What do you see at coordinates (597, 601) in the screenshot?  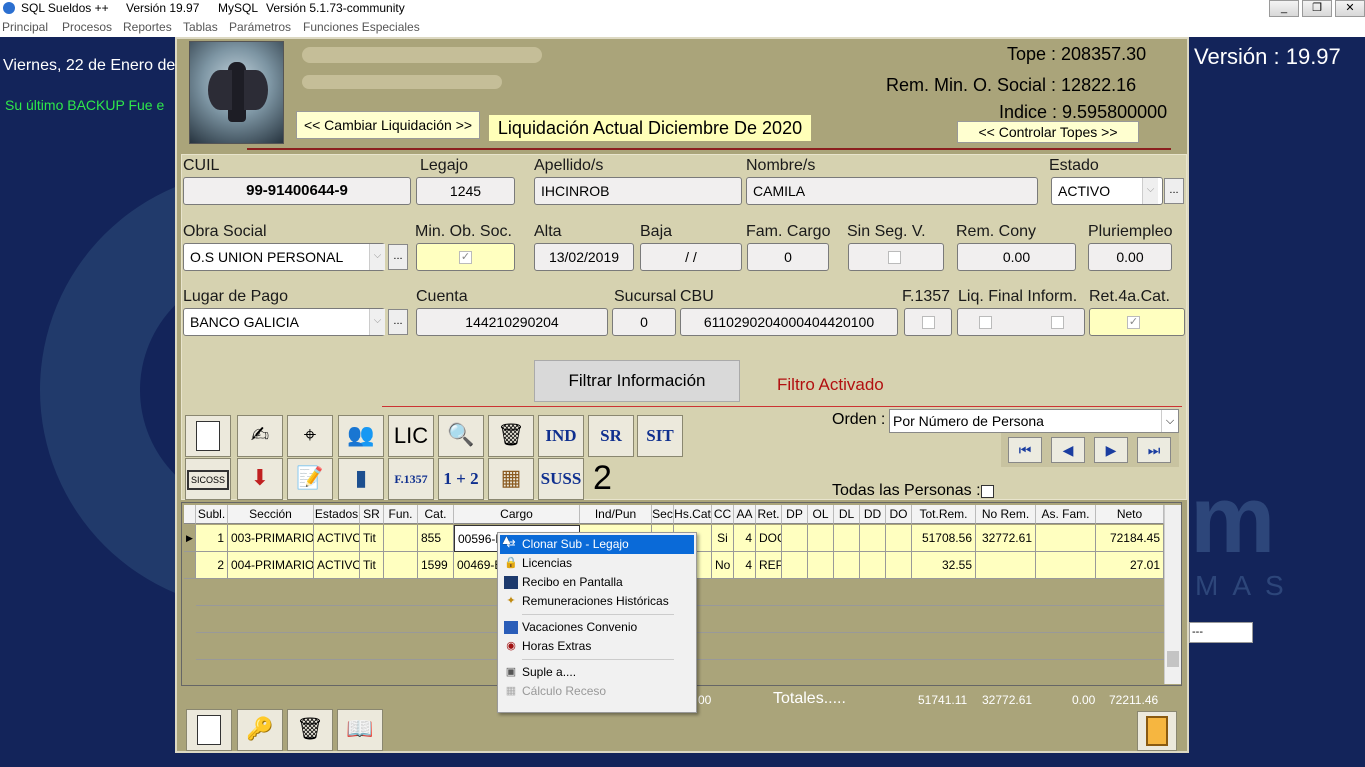 I see `menu-item-remuneraciones: ✦ Remuneraciones Históricas` at bounding box center [597, 601].